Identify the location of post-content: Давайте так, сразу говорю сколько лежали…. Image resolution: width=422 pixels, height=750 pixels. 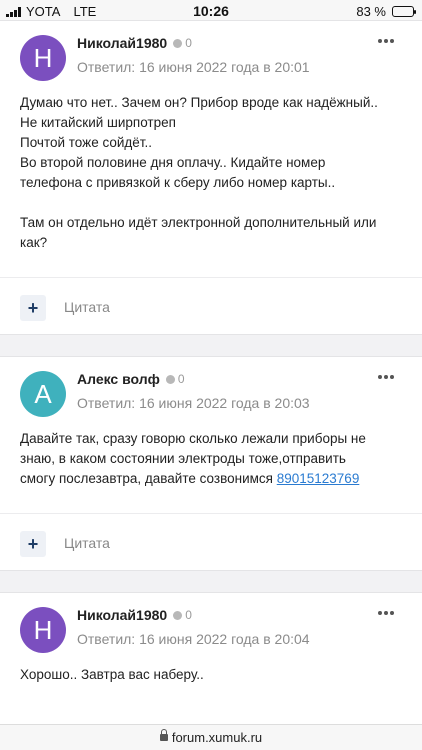
(215, 459).